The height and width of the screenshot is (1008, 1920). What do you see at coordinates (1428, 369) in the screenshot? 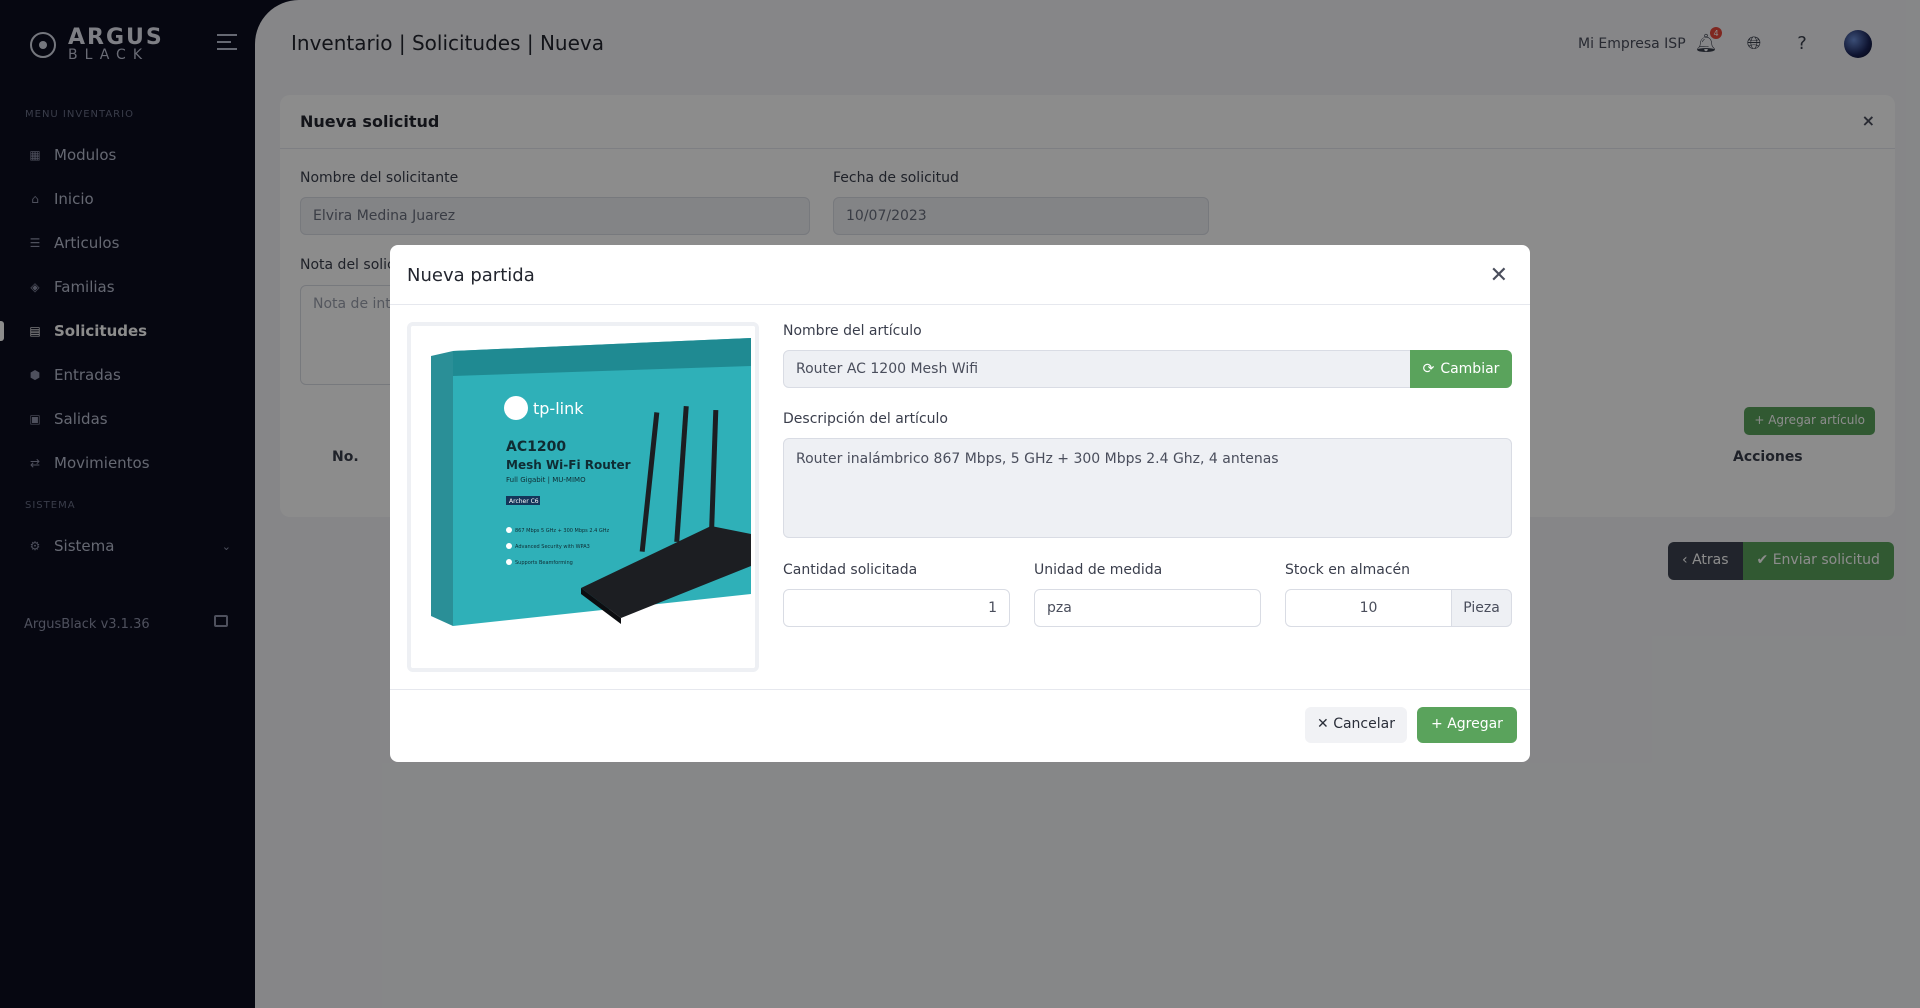
I see `refresh-icon: ⟳` at bounding box center [1428, 369].